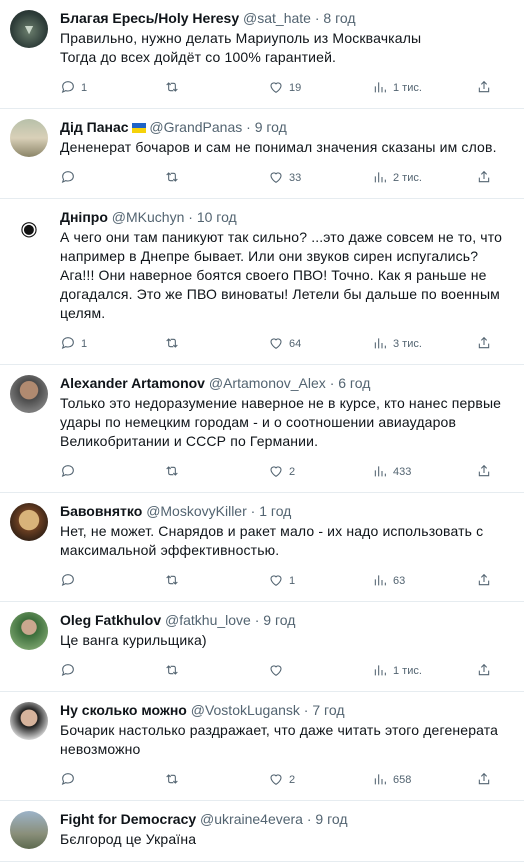 Image resolution: width=524 pixels, height=862 pixels. I want to click on heart-icon, so click(276, 671).